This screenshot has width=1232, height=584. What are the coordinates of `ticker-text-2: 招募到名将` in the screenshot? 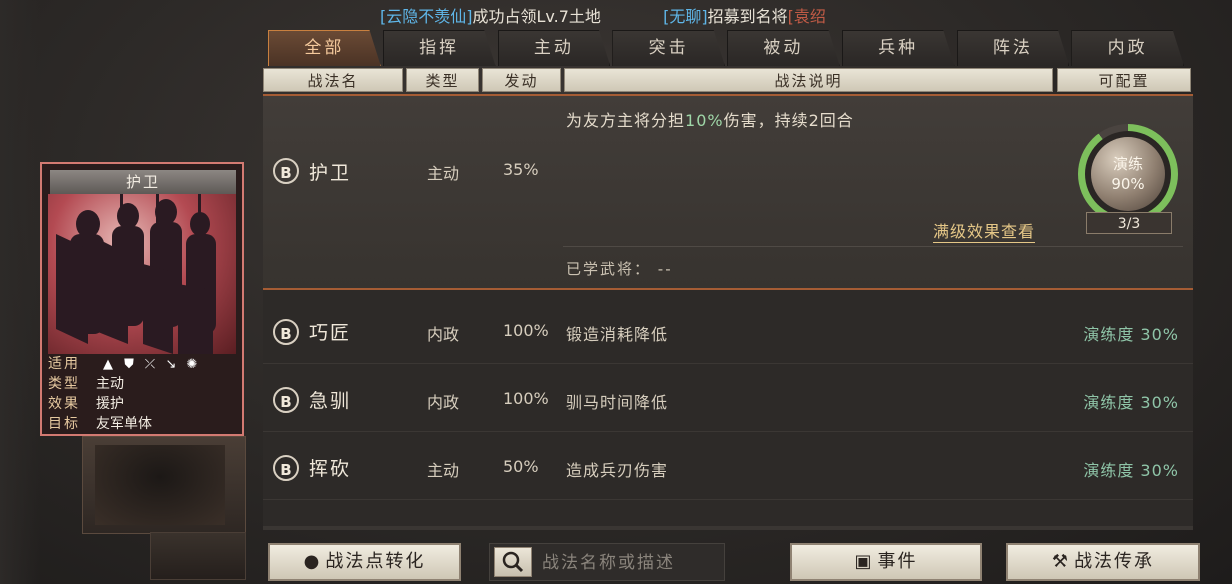 It's located at (747, 16).